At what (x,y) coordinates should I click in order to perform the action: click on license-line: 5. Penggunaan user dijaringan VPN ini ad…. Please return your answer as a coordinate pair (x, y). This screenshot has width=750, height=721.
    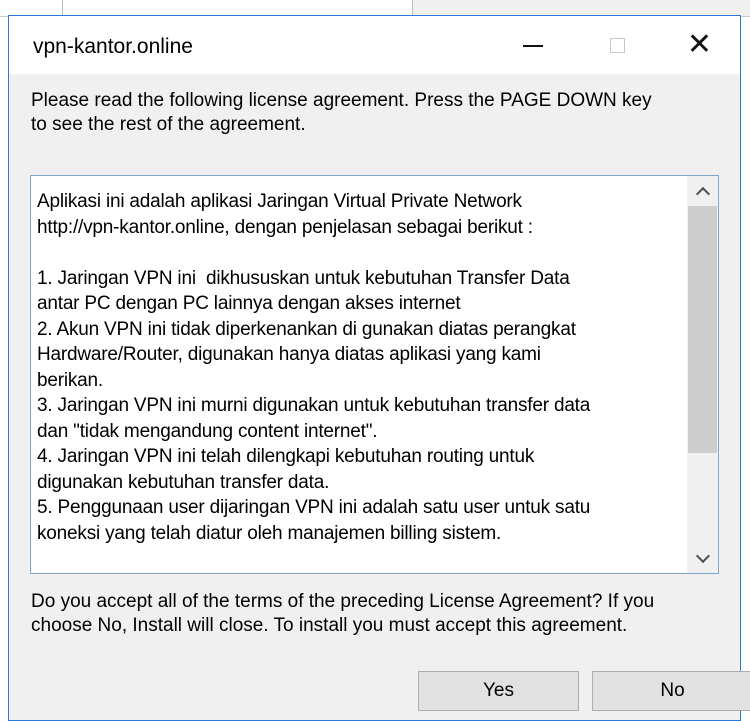
    Looking at the image, I should click on (314, 507).